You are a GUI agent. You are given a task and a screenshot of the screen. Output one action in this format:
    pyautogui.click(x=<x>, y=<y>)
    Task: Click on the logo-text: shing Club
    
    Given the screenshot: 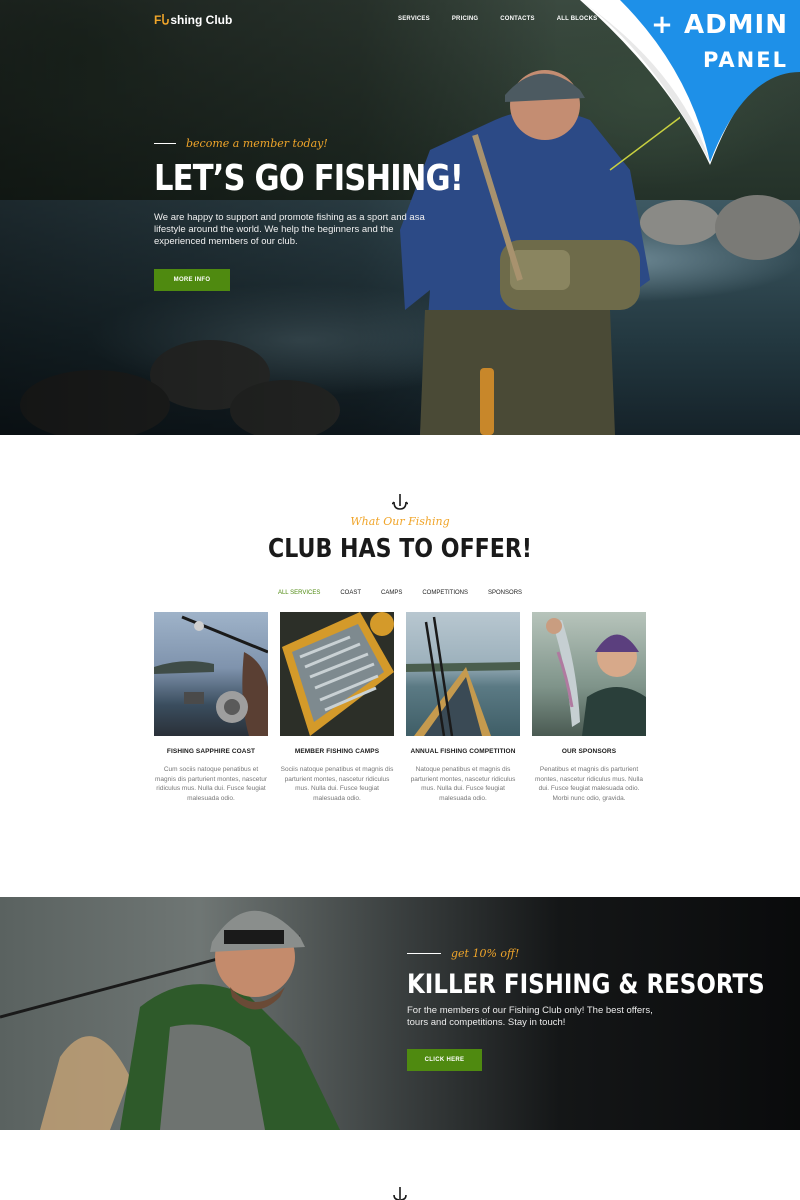 What is the action you would take?
    pyautogui.click(x=201, y=20)
    